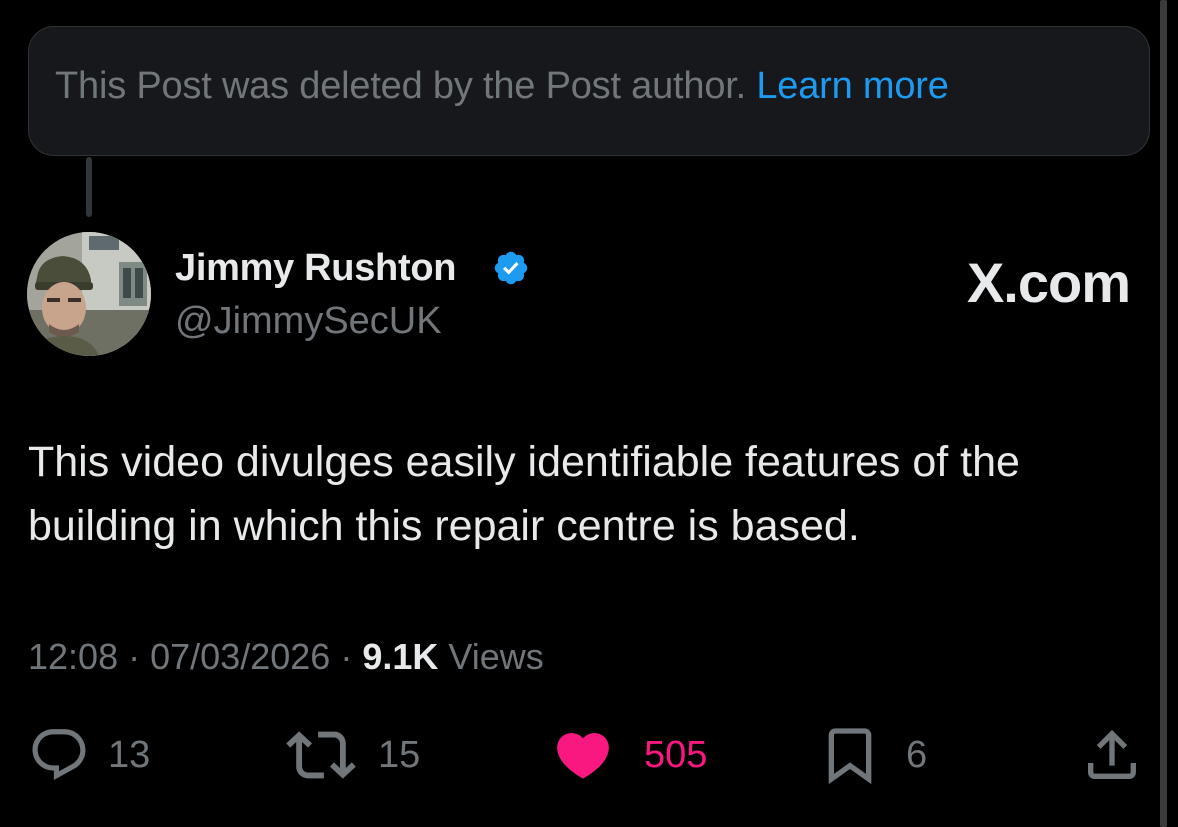 This screenshot has width=1178, height=827. Describe the element at coordinates (511, 268) in the screenshot. I see `verified-badge-icon` at that location.